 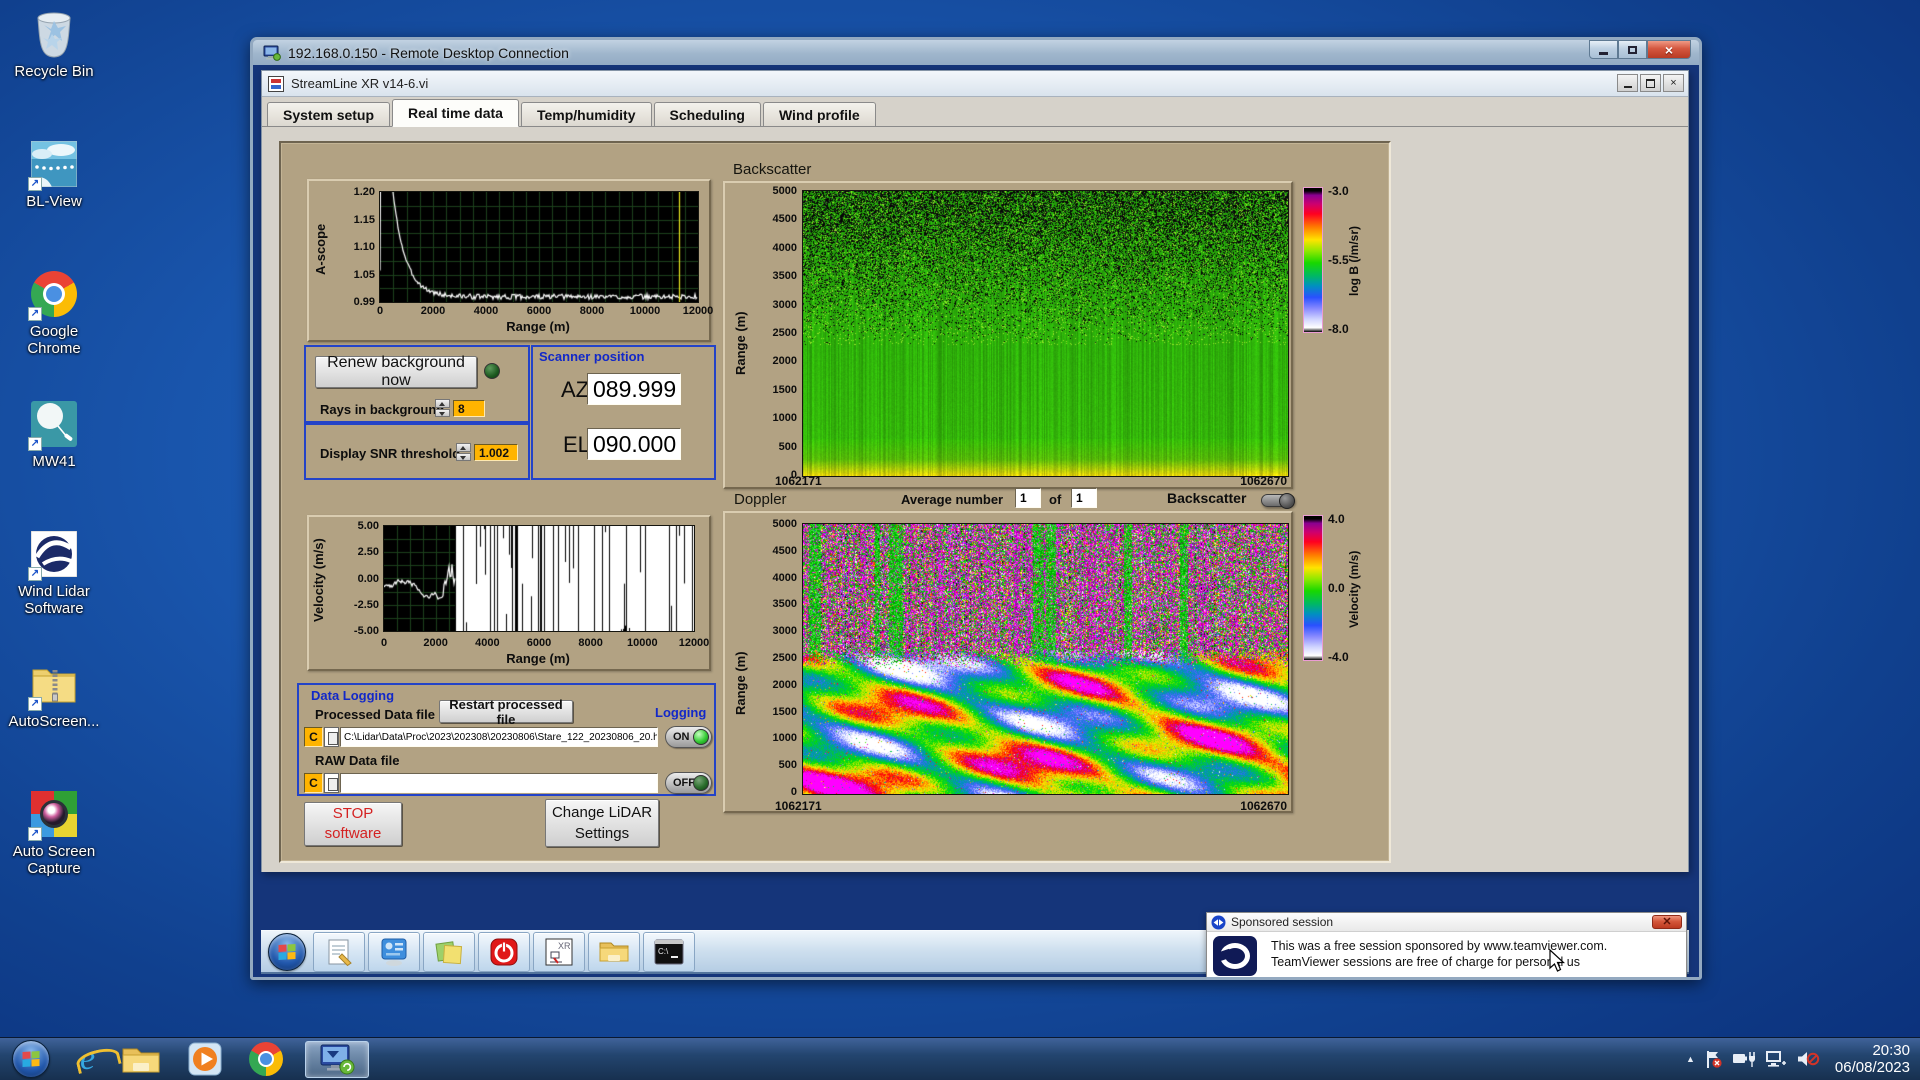 I want to click on remote-taskbar-folder, so click(x=614, y=951).